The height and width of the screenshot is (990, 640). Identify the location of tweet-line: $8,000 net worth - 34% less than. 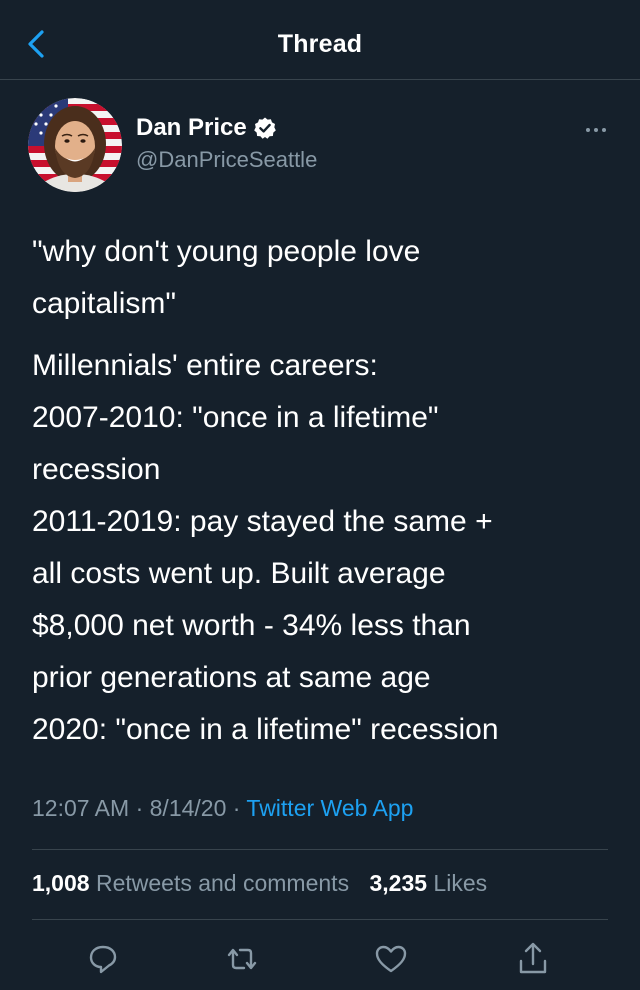
(251, 625).